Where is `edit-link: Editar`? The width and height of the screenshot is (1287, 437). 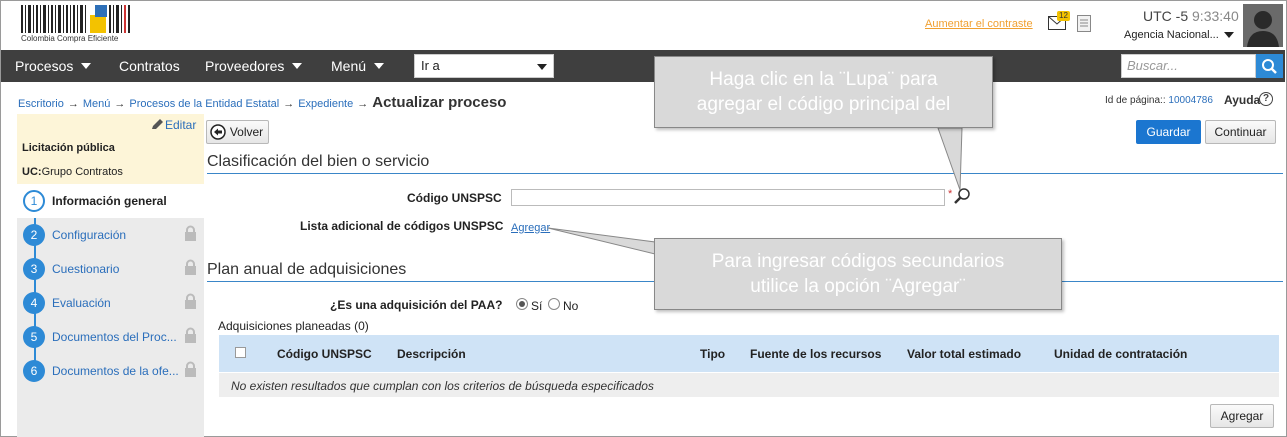
edit-link: Editar is located at coordinates (173, 125).